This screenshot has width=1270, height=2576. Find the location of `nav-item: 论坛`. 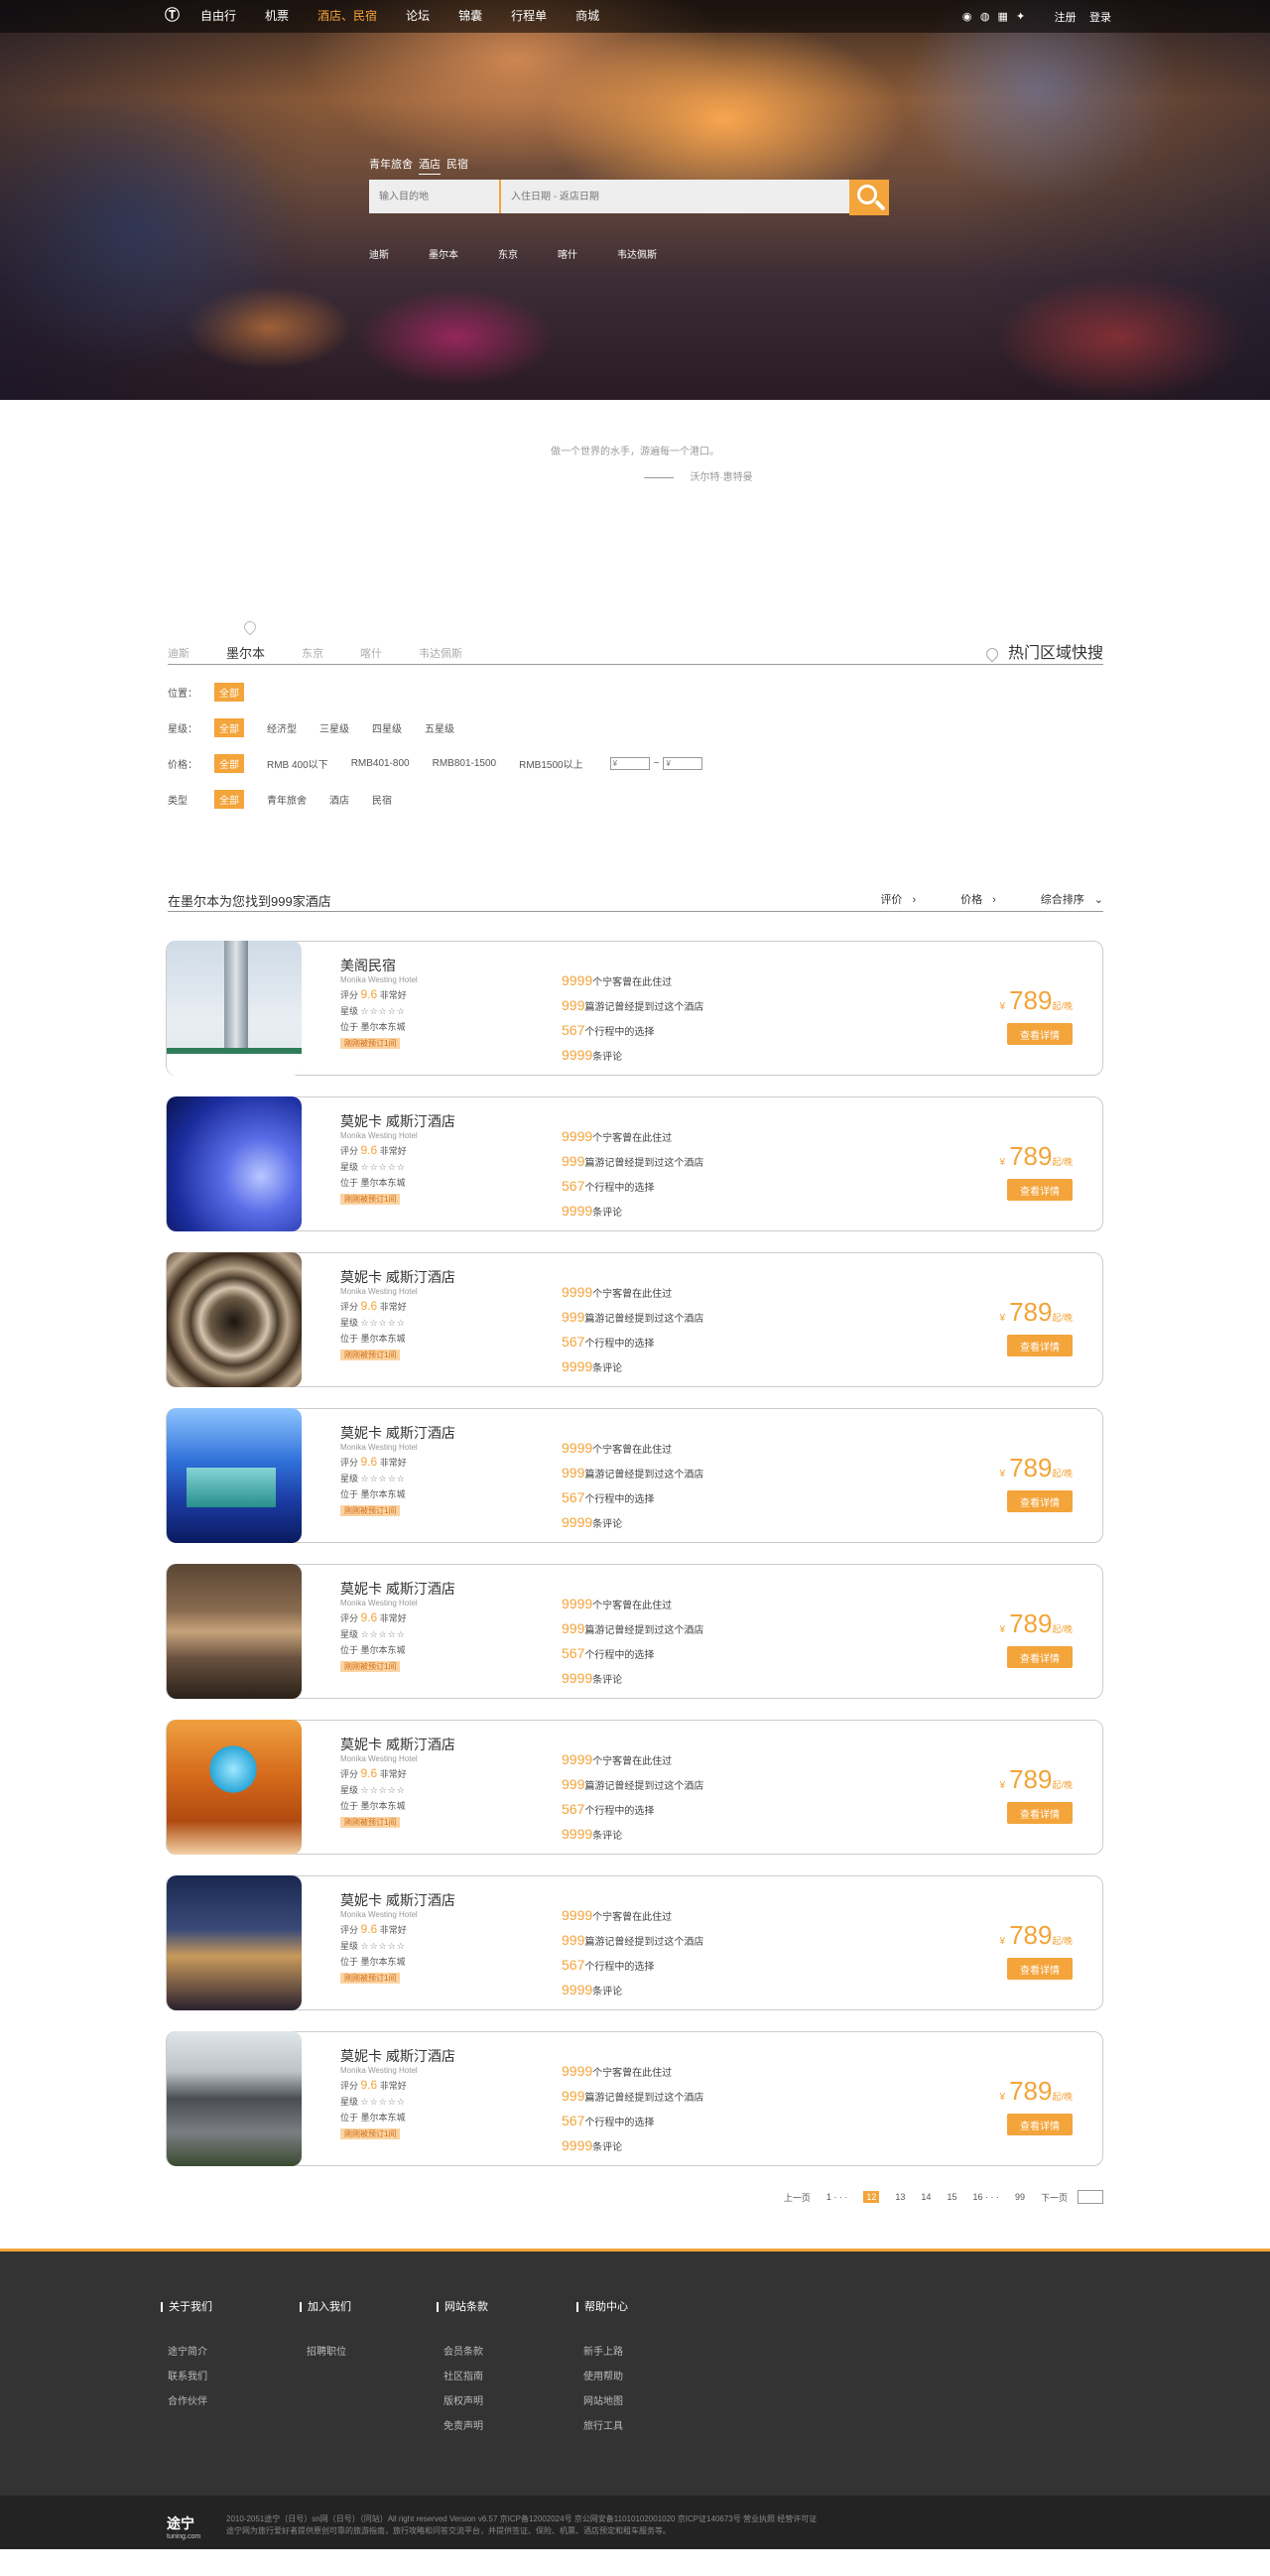

nav-item: 论坛 is located at coordinates (418, 16).